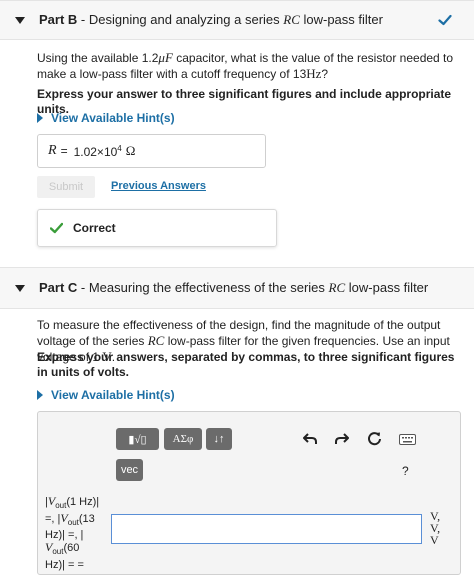 The height and width of the screenshot is (575, 474). Describe the element at coordinates (158, 186) in the screenshot. I see `previous-answers-link: Previous Answers` at that location.